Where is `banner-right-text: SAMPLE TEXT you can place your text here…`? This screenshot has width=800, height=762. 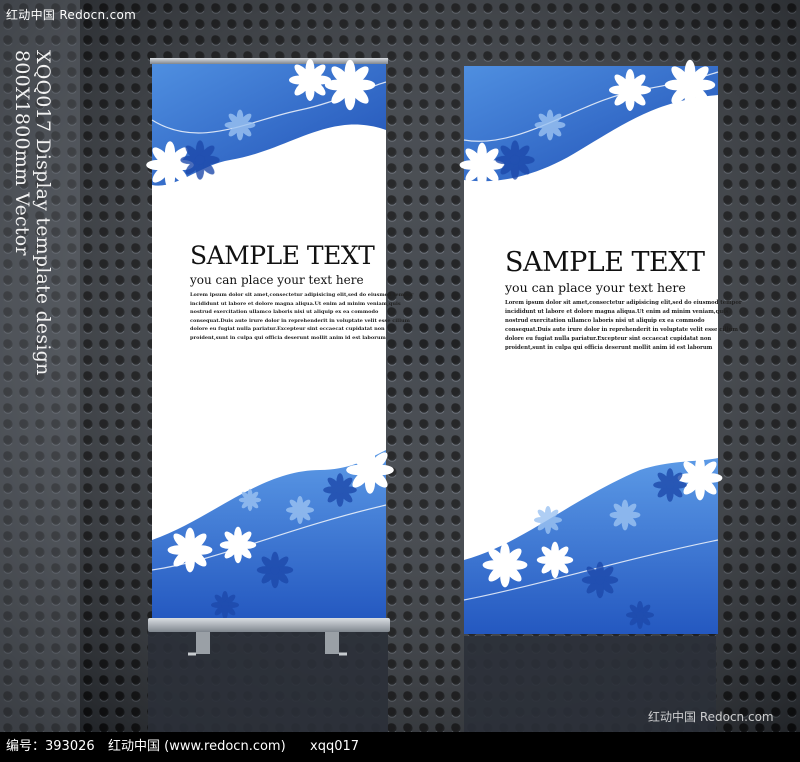 banner-right-text: SAMPLE TEXT you can place your text here… is located at coordinates (623, 300).